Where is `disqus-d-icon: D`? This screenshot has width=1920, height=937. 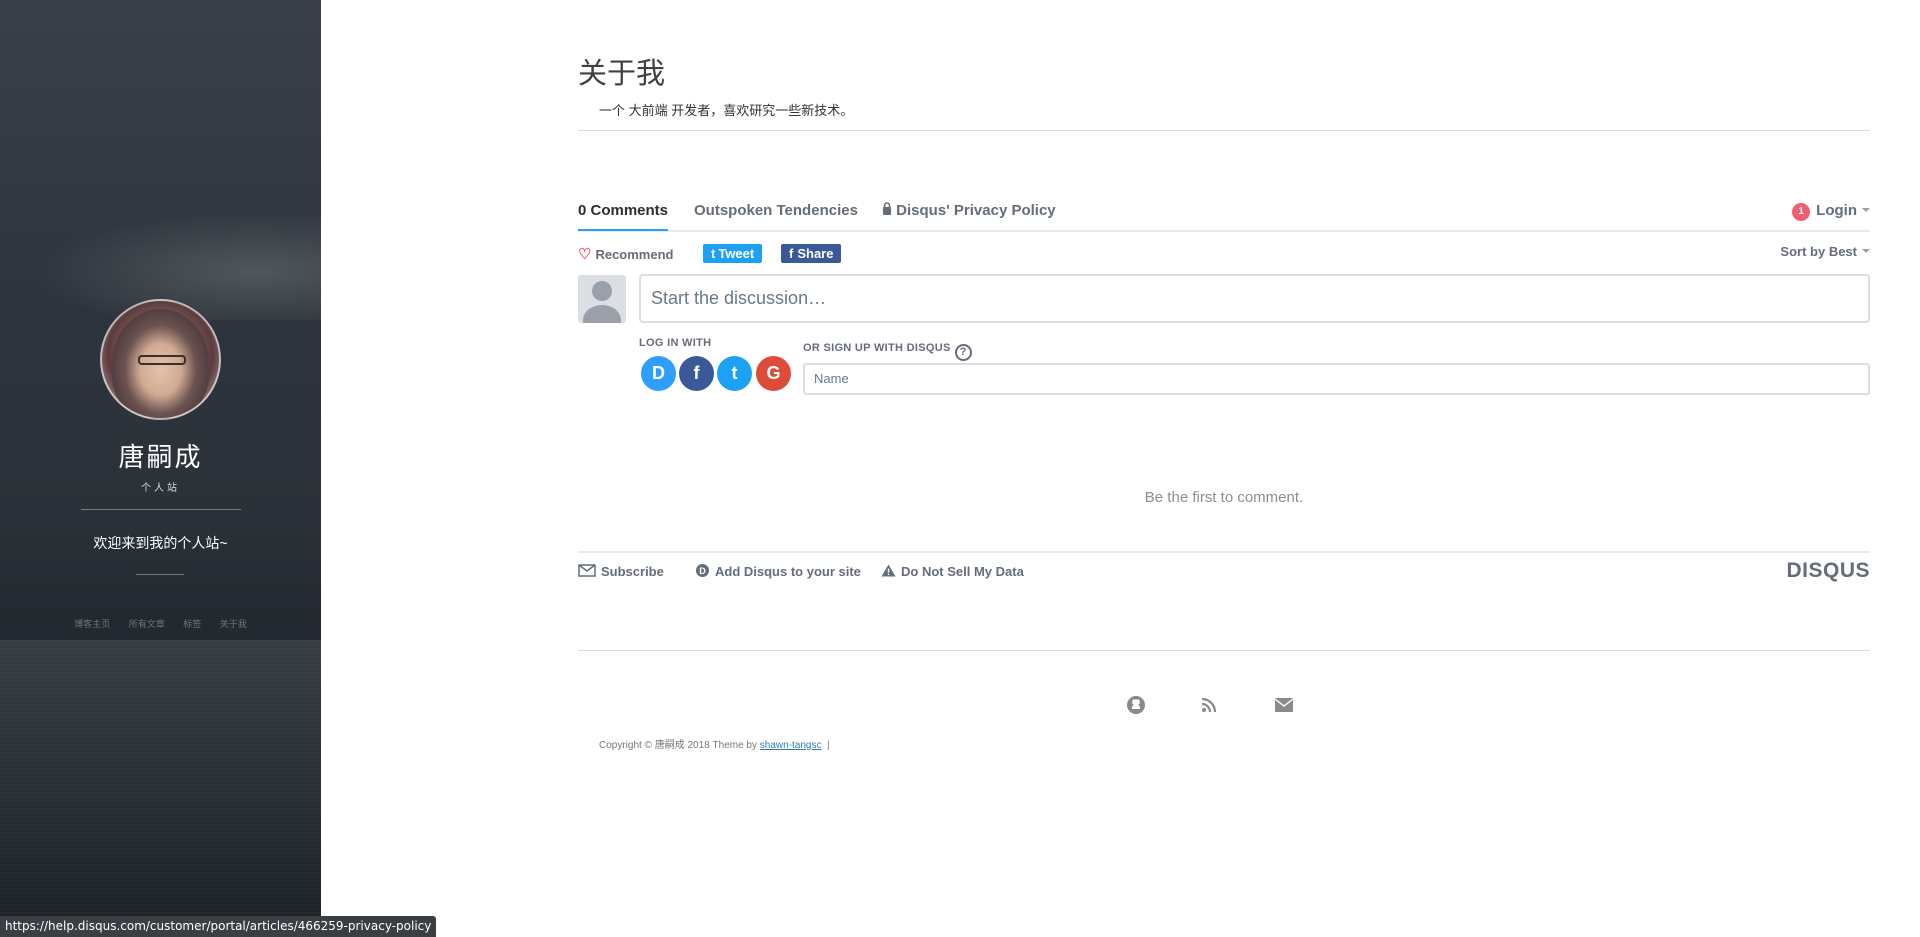
disqus-d-icon: D is located at coordinates (702, 571).